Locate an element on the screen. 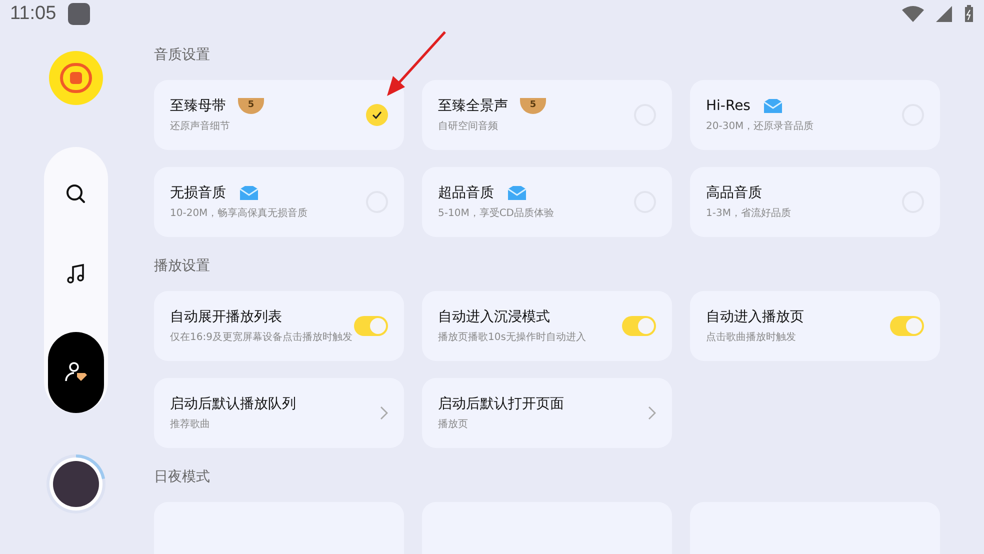 The width and height of the screenshot is (984, 554). setting-card: 至臻全景声 5 自研空间音频 is located at coordinates (547, 115).